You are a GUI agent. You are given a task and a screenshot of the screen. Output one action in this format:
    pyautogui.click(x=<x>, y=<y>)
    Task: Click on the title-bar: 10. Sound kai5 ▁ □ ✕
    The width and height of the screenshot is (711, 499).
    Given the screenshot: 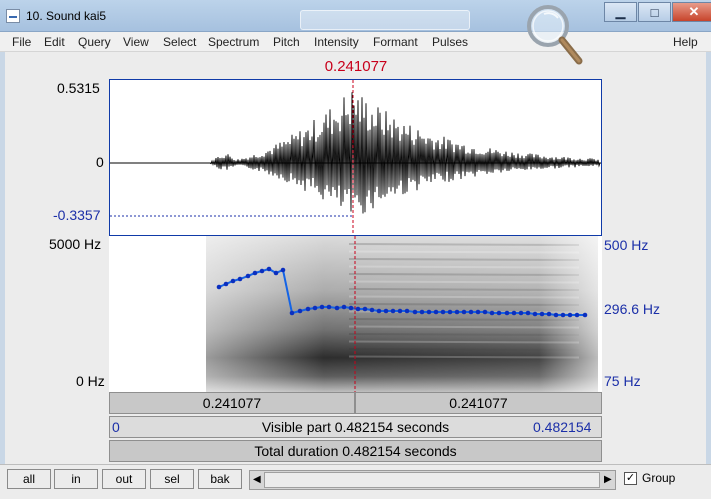 What is the action you would take?
    pyautogui.click(x=355, y=16)
    